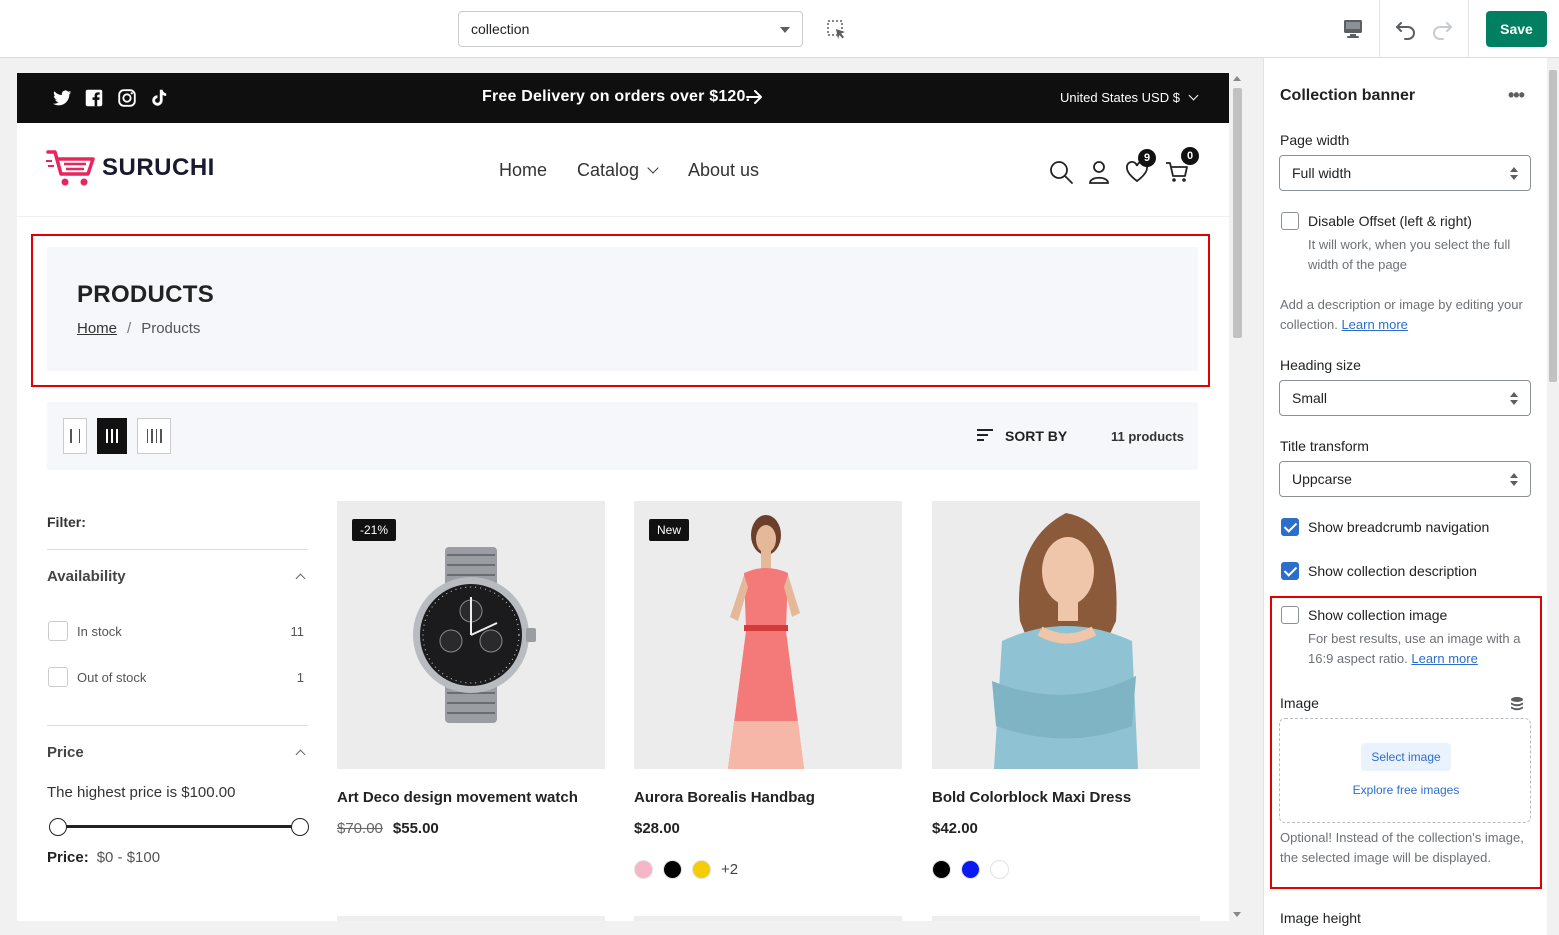 The width and height of the screenshot is (1559, 935). What do you see at coordinates (177, 632) in the screenshot?
I see `filter-in-stock: In stock 11` at bounding box center [177, 632].